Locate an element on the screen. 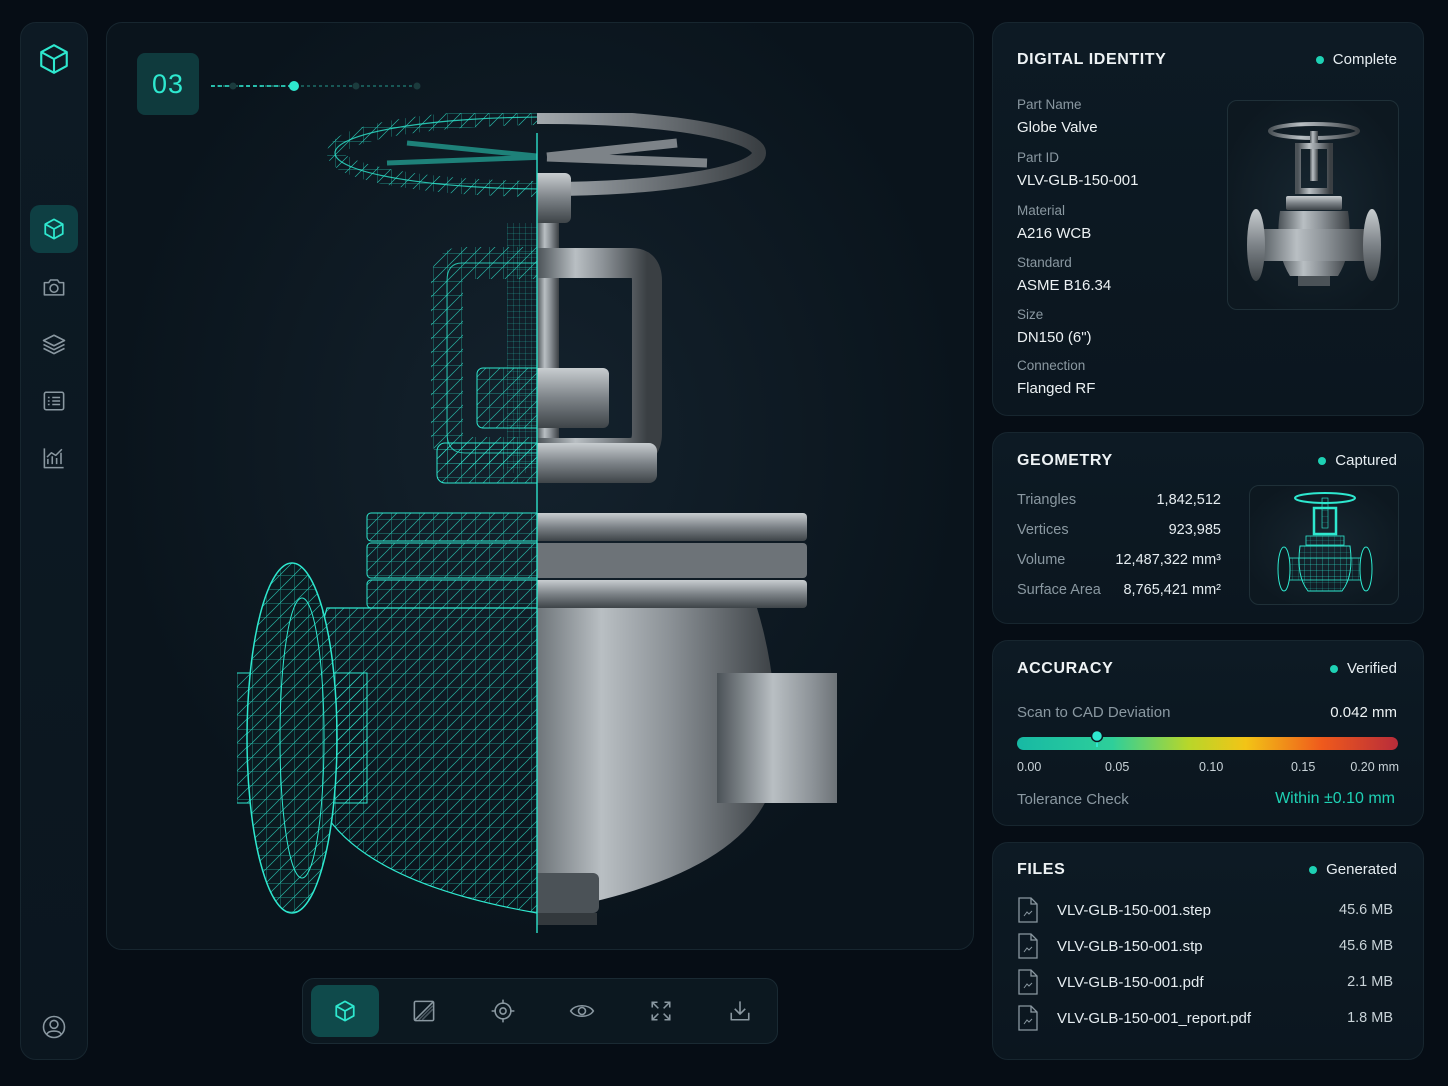 The image size is (1448, 1086). valve-photo is located at coordinates (1314, 204).